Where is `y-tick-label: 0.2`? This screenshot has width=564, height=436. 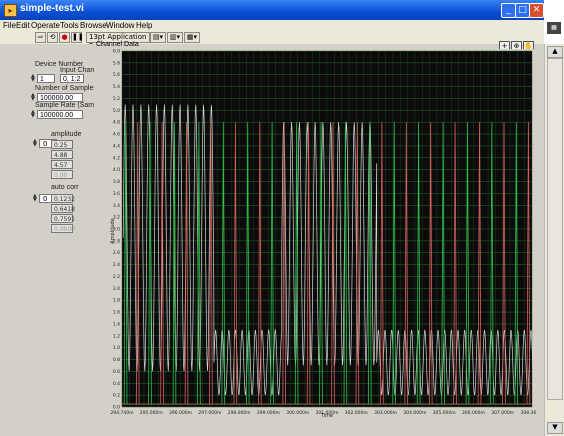
y-tick-label: 0.2 is located at coordinates (116, 396).